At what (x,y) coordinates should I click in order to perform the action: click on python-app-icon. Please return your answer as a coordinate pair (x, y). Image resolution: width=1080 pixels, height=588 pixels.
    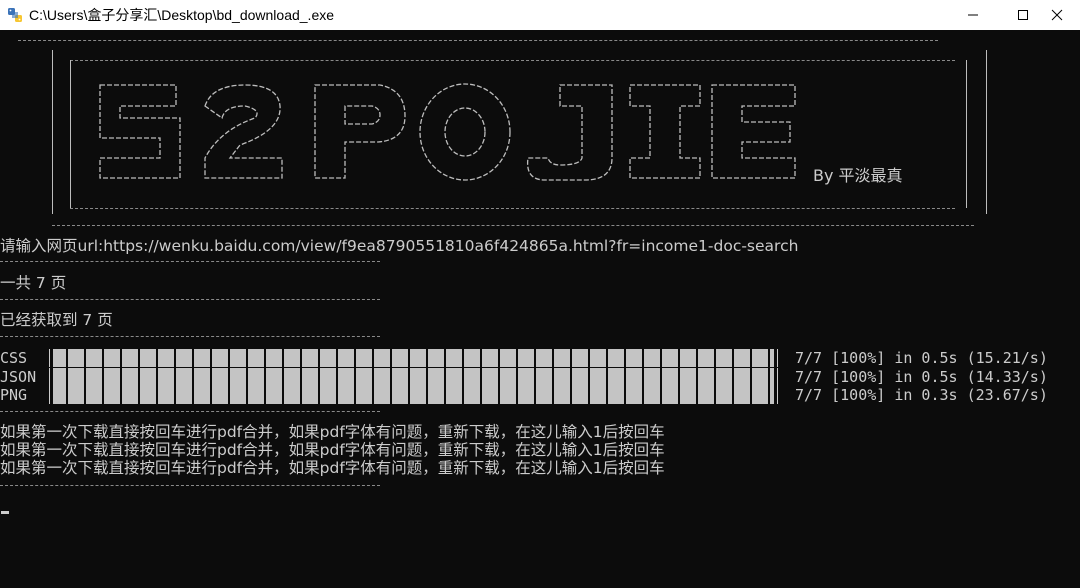
    Looking at the image, I should click on (15, 15).